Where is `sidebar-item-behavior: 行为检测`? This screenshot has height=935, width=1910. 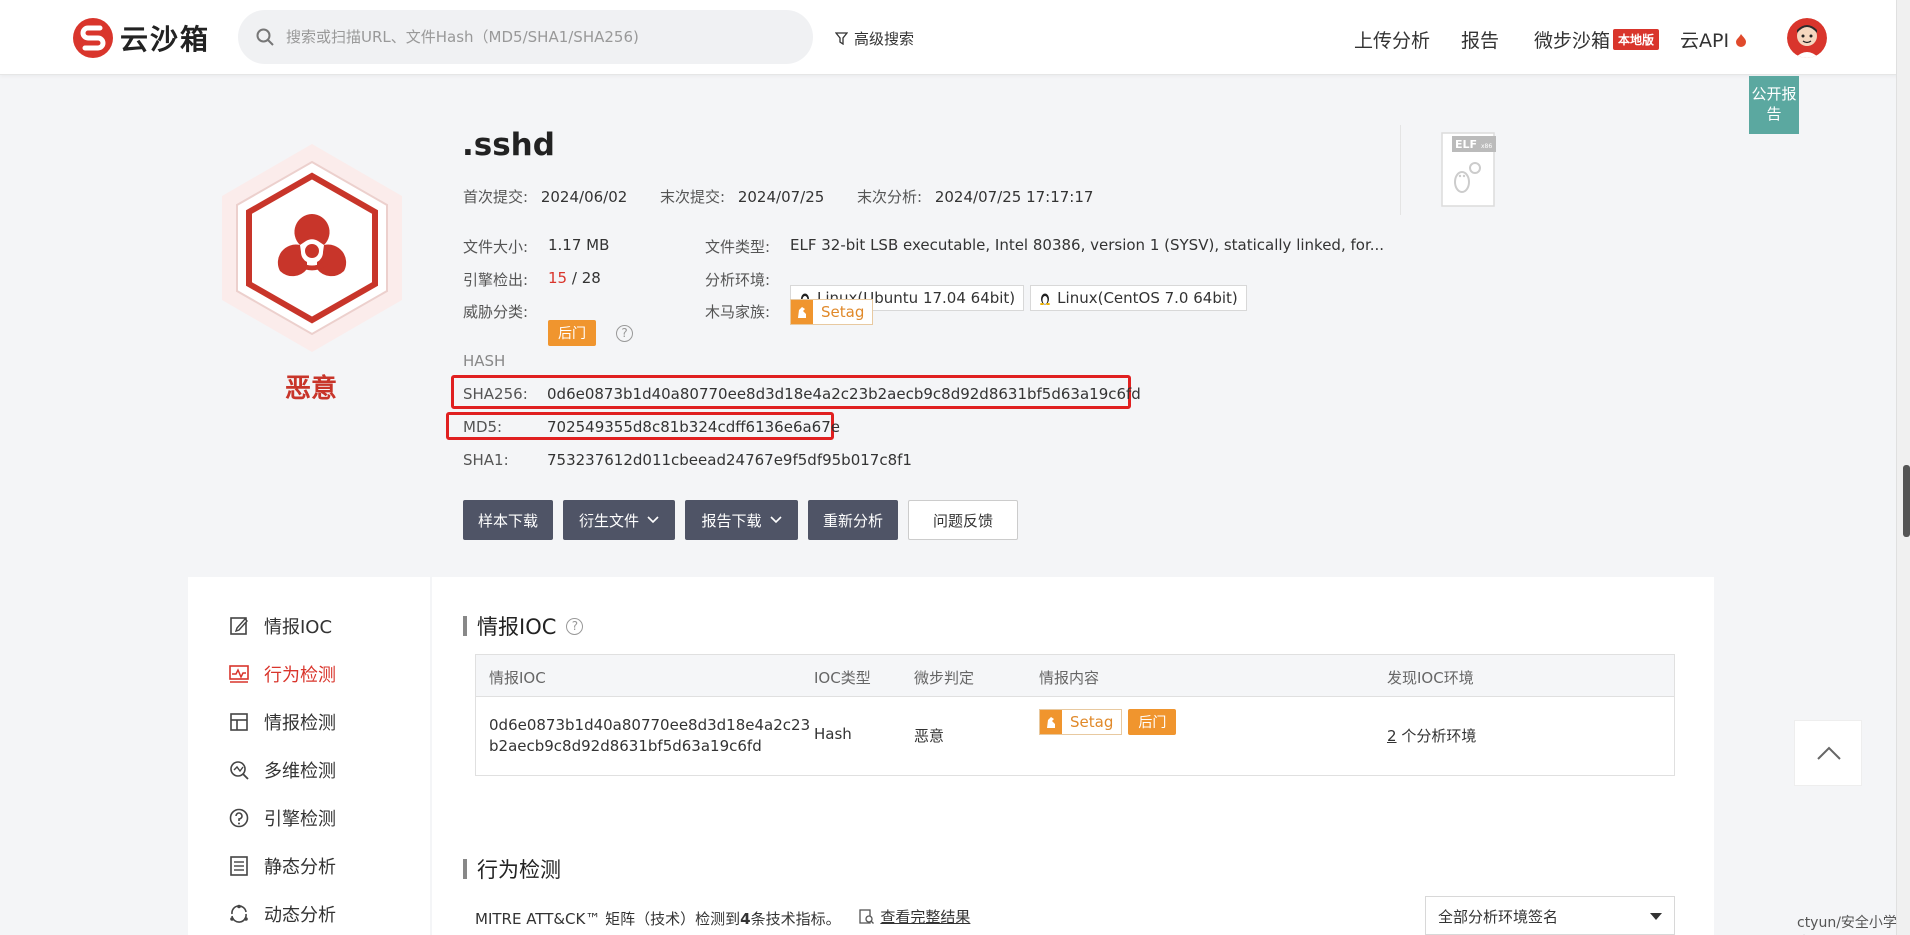
sidebar-item-behavior: 行为检测 is located at coordinates (282, 674).